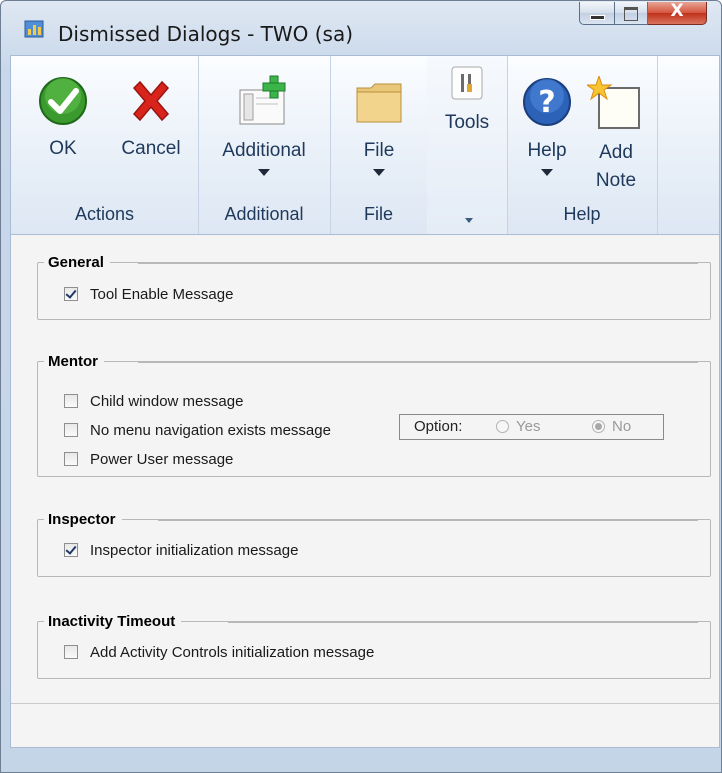 Image resolution: width=722 pixels, height=773 pixels. I want to click on minimize-icon, so click(597, 17).